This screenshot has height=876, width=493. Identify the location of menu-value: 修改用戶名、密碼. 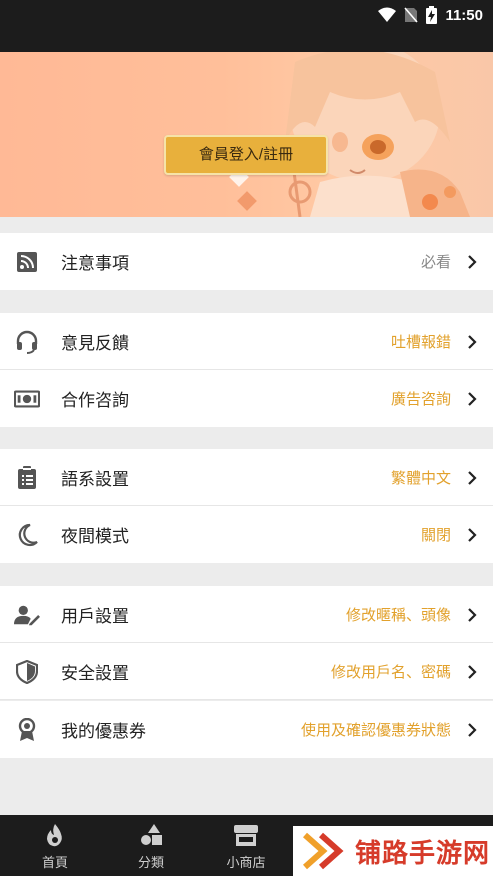
(390, 672).